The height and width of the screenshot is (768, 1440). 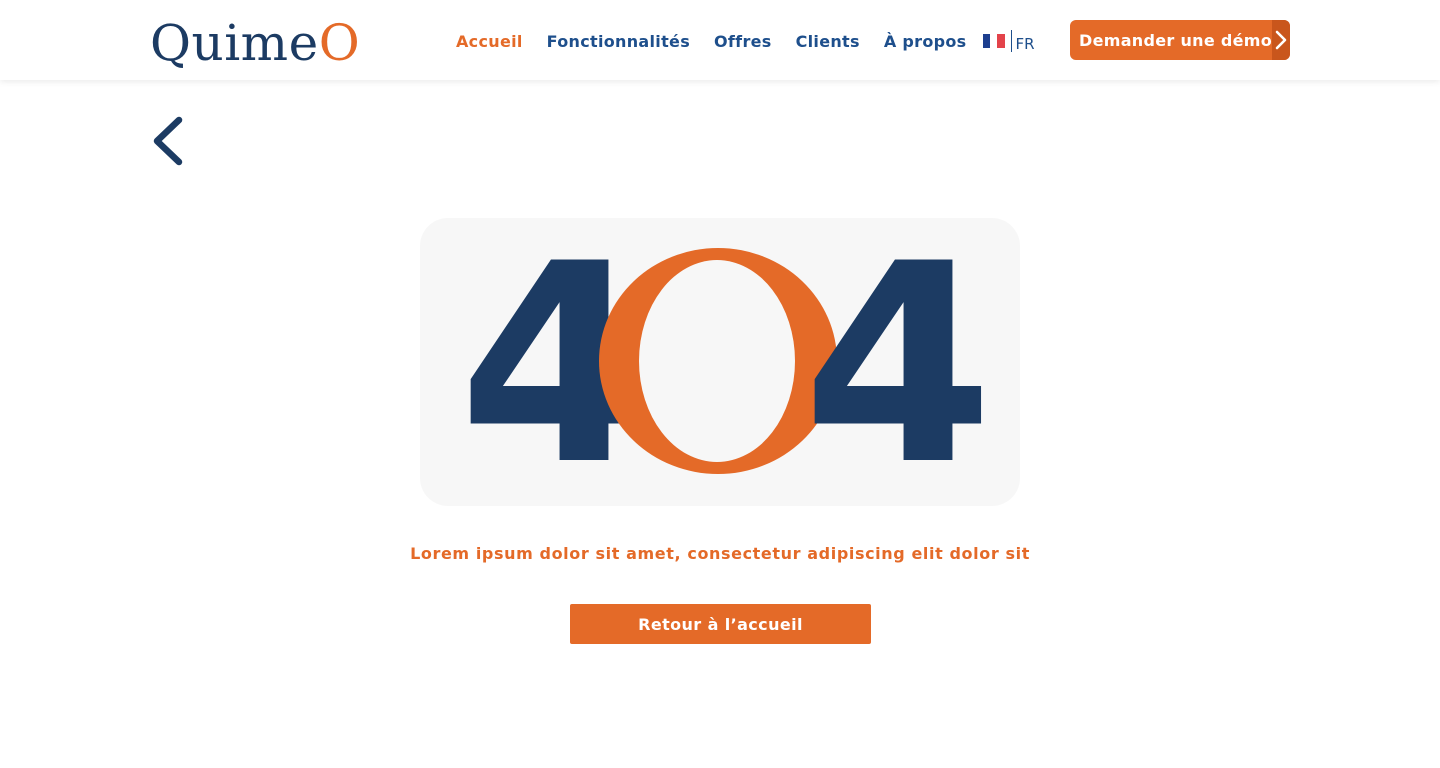 What do you see at coordinates (718, 361) in the screenshot?
I see `letter-o-orange: O` at bounding box center [718, 361].